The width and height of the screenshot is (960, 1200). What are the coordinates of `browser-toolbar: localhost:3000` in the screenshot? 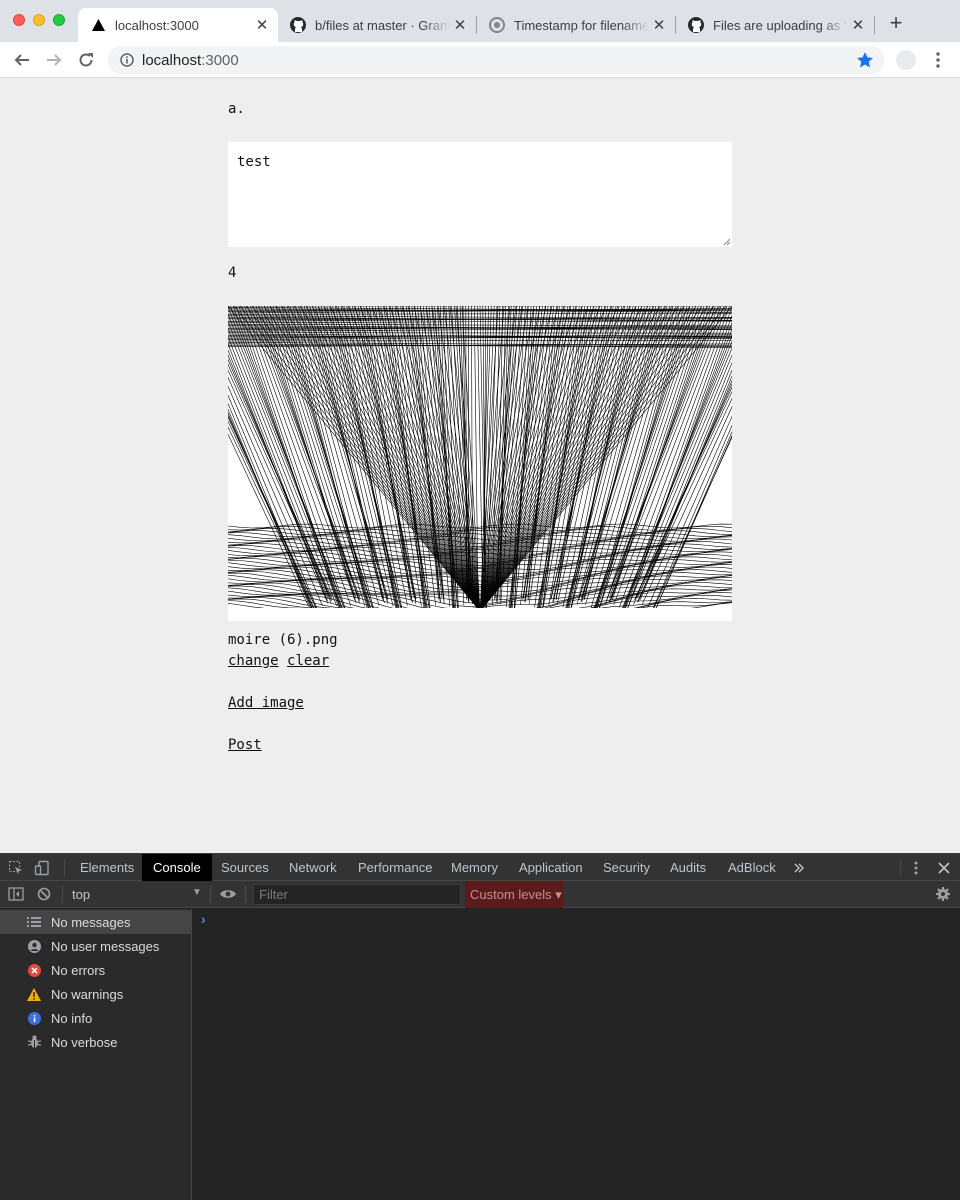 It's located at (480, 60).